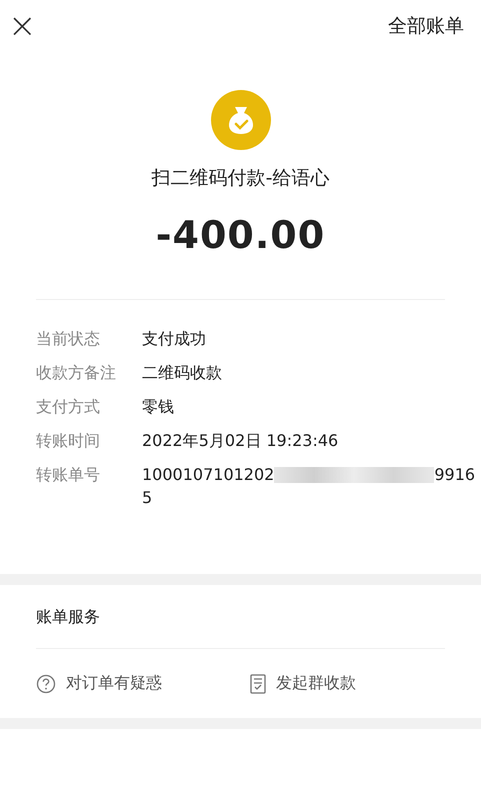 The width and height of the screenshot is (481, 800). I want to click on question-icon, so click(46, 684).